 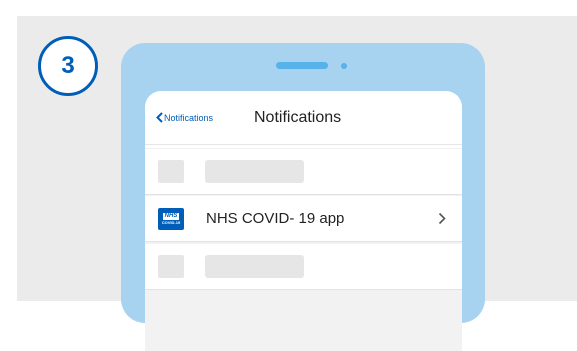 What do you see at coordinates (298, 117) in the screenshot?
I see `page-title: Notifications` at bounding box center [298, 117].